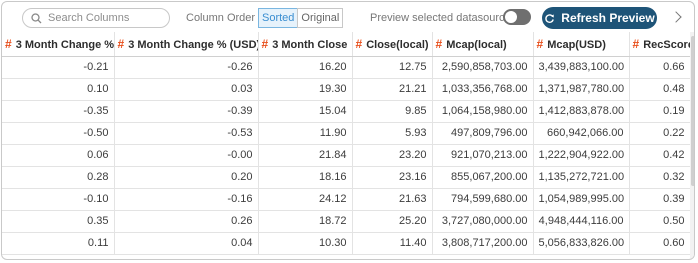 The height and width of the screenshot is (263, 698). I want to click on column-header: # Mcap(local), so click(482, 44).